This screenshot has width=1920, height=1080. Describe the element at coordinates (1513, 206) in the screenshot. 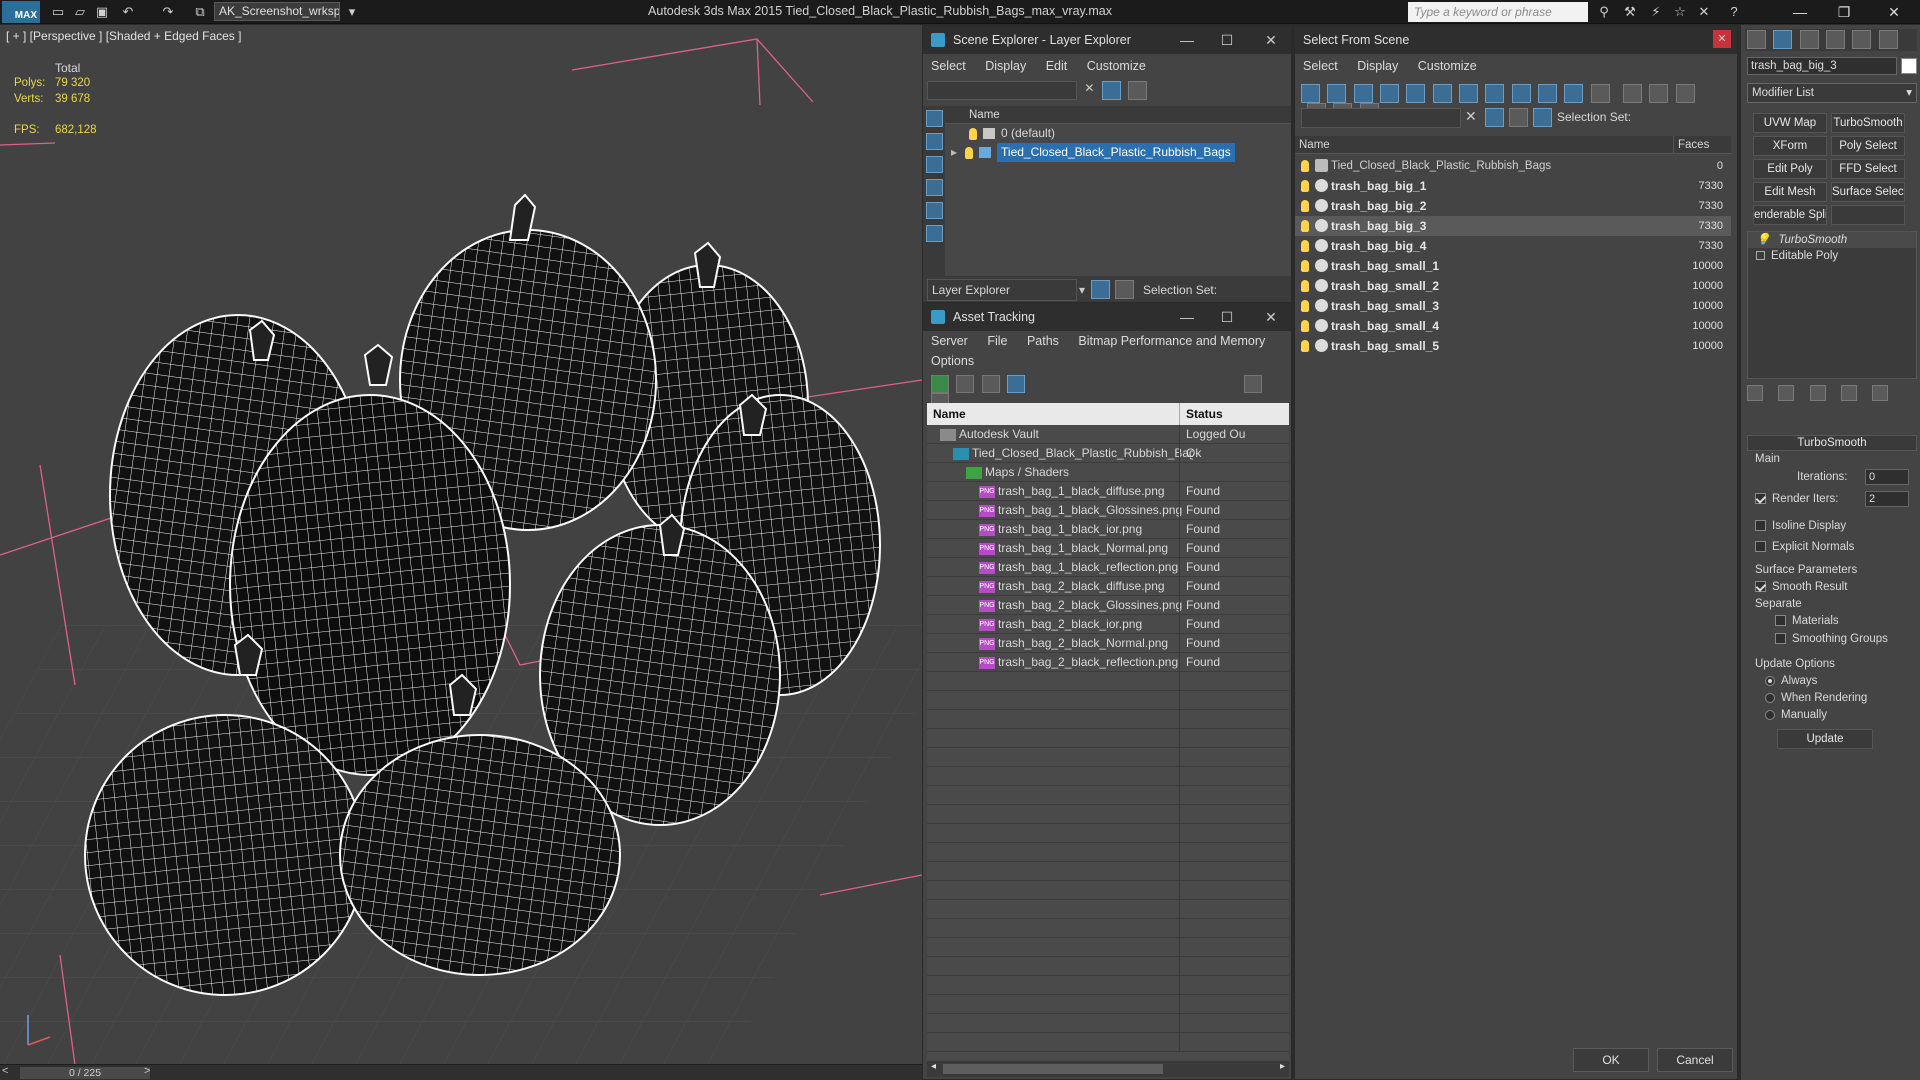

I see `object-row: trash_bag_big_2 7330` at that location.